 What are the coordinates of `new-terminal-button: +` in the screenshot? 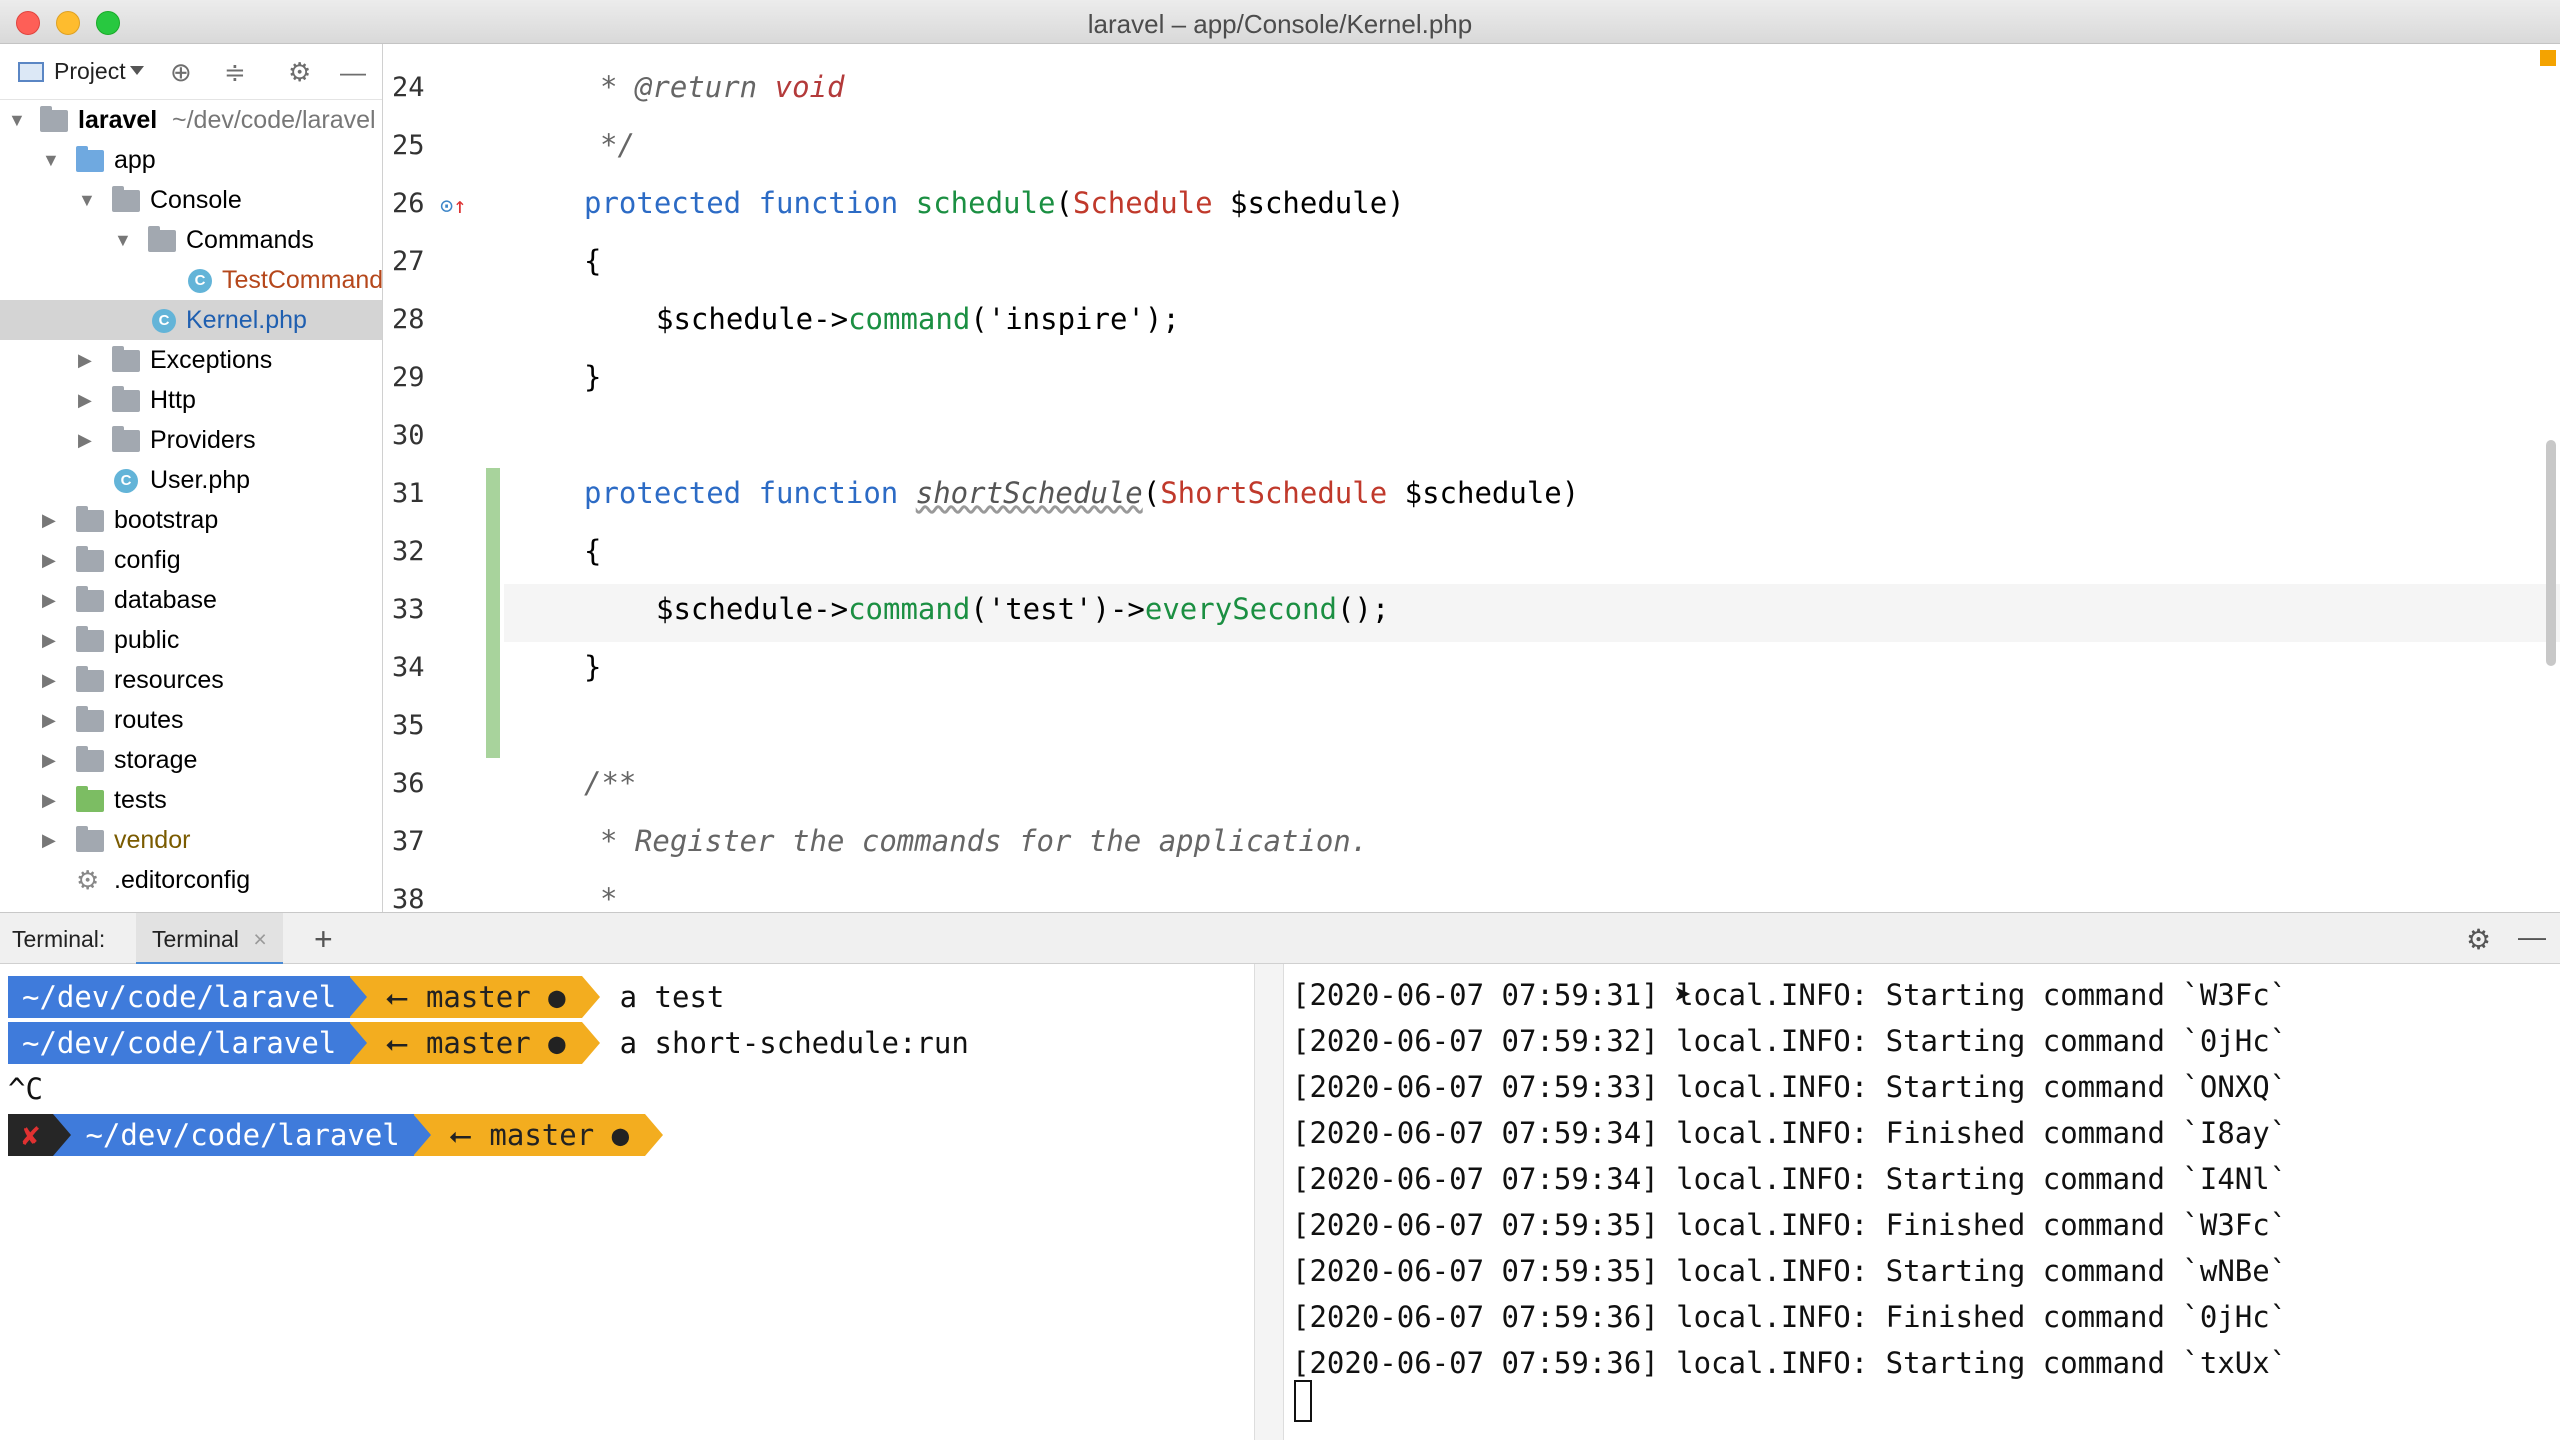 It's located at (323, 939).